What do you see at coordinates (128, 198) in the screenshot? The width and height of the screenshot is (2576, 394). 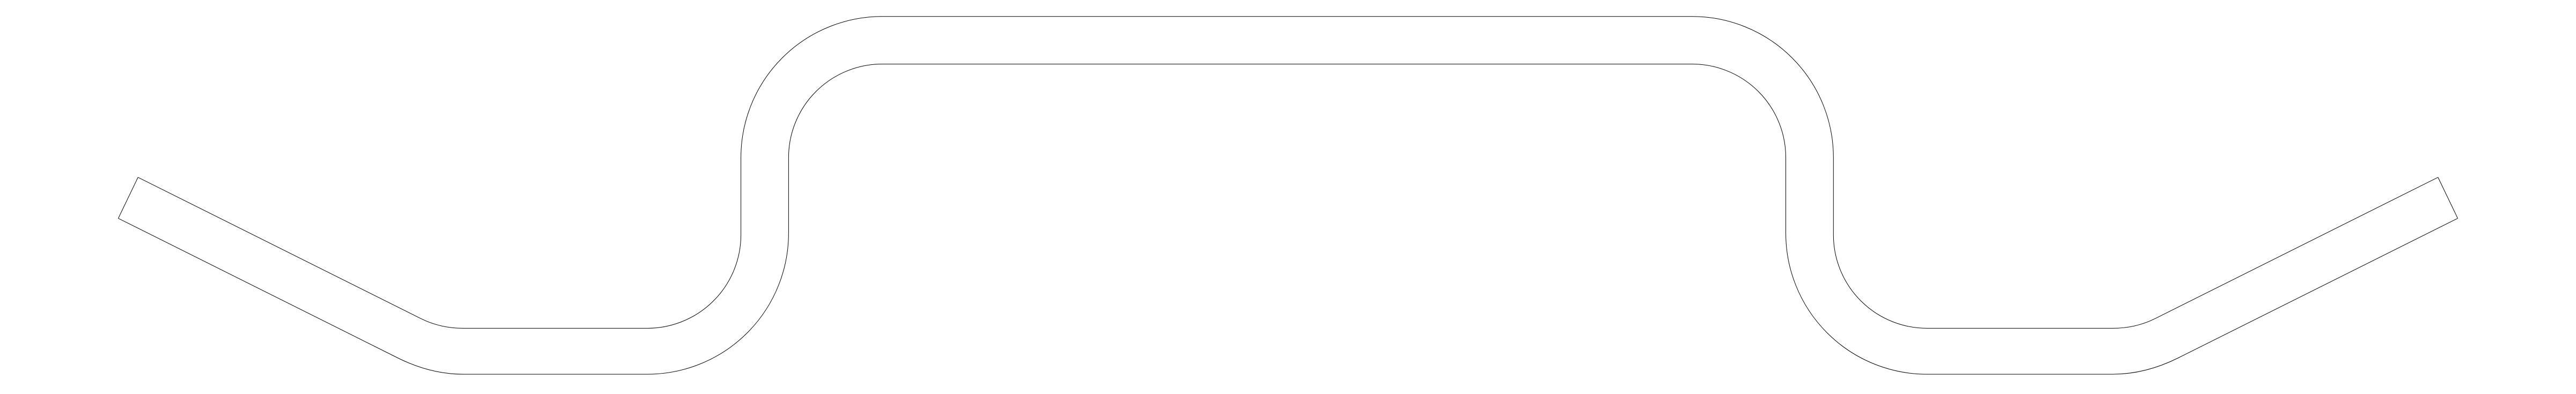 I see `bracket-left-end-cap` at bounding box center [128, 198].